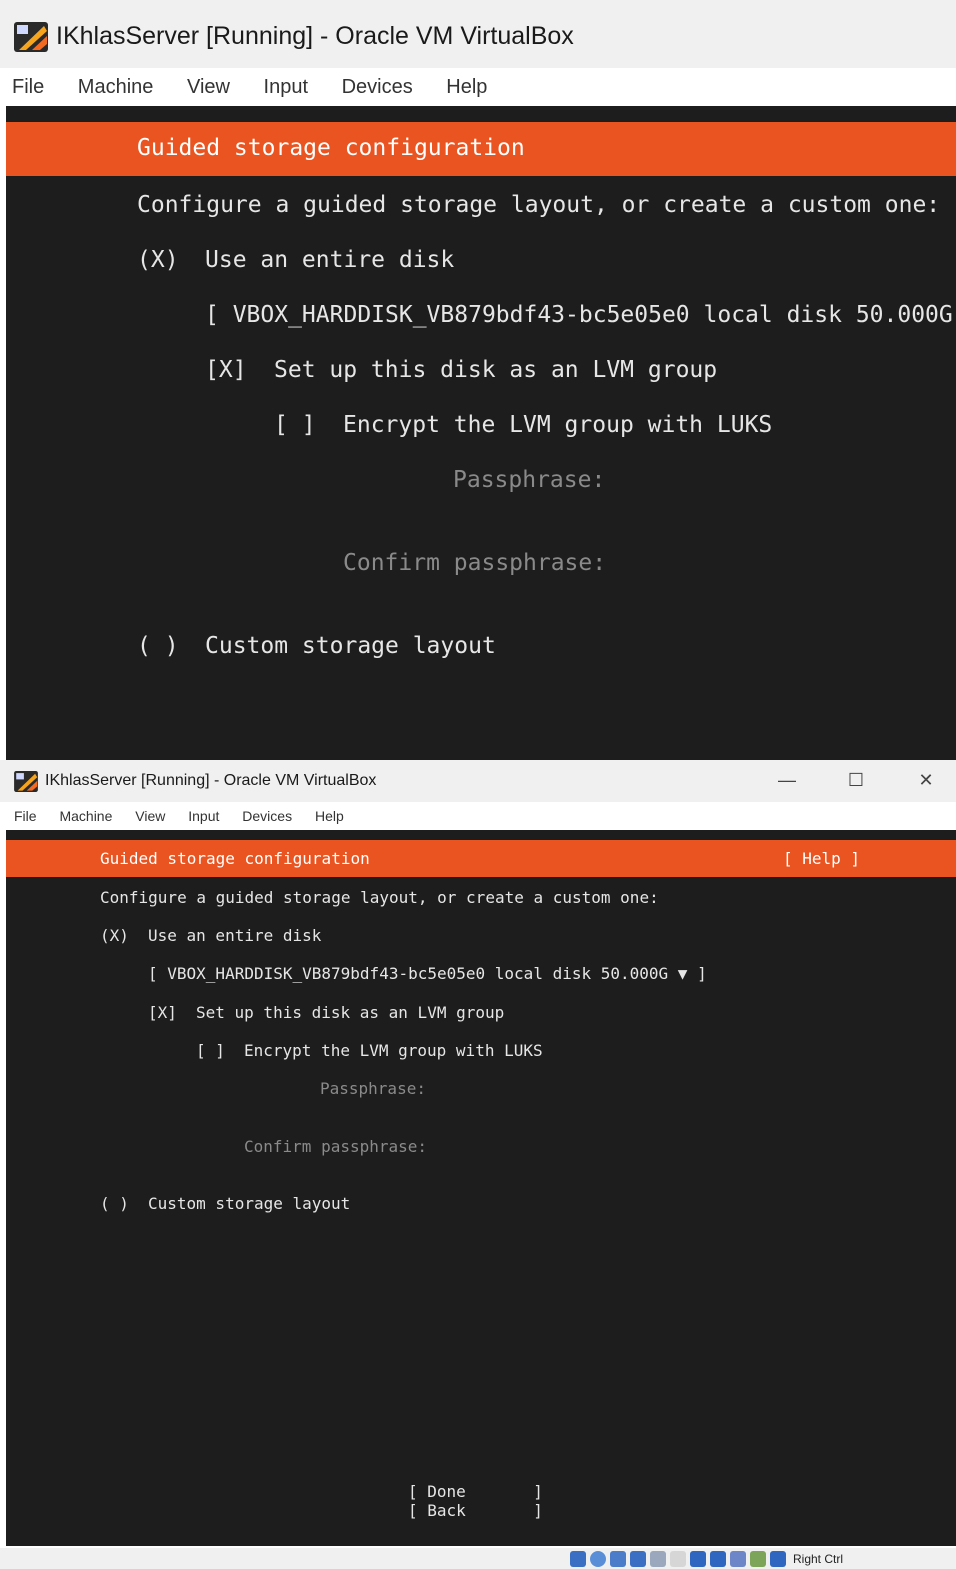 This screenshot has width=956, height=1569. I want to click on mouse-integration-icon, so click(758, 1559).